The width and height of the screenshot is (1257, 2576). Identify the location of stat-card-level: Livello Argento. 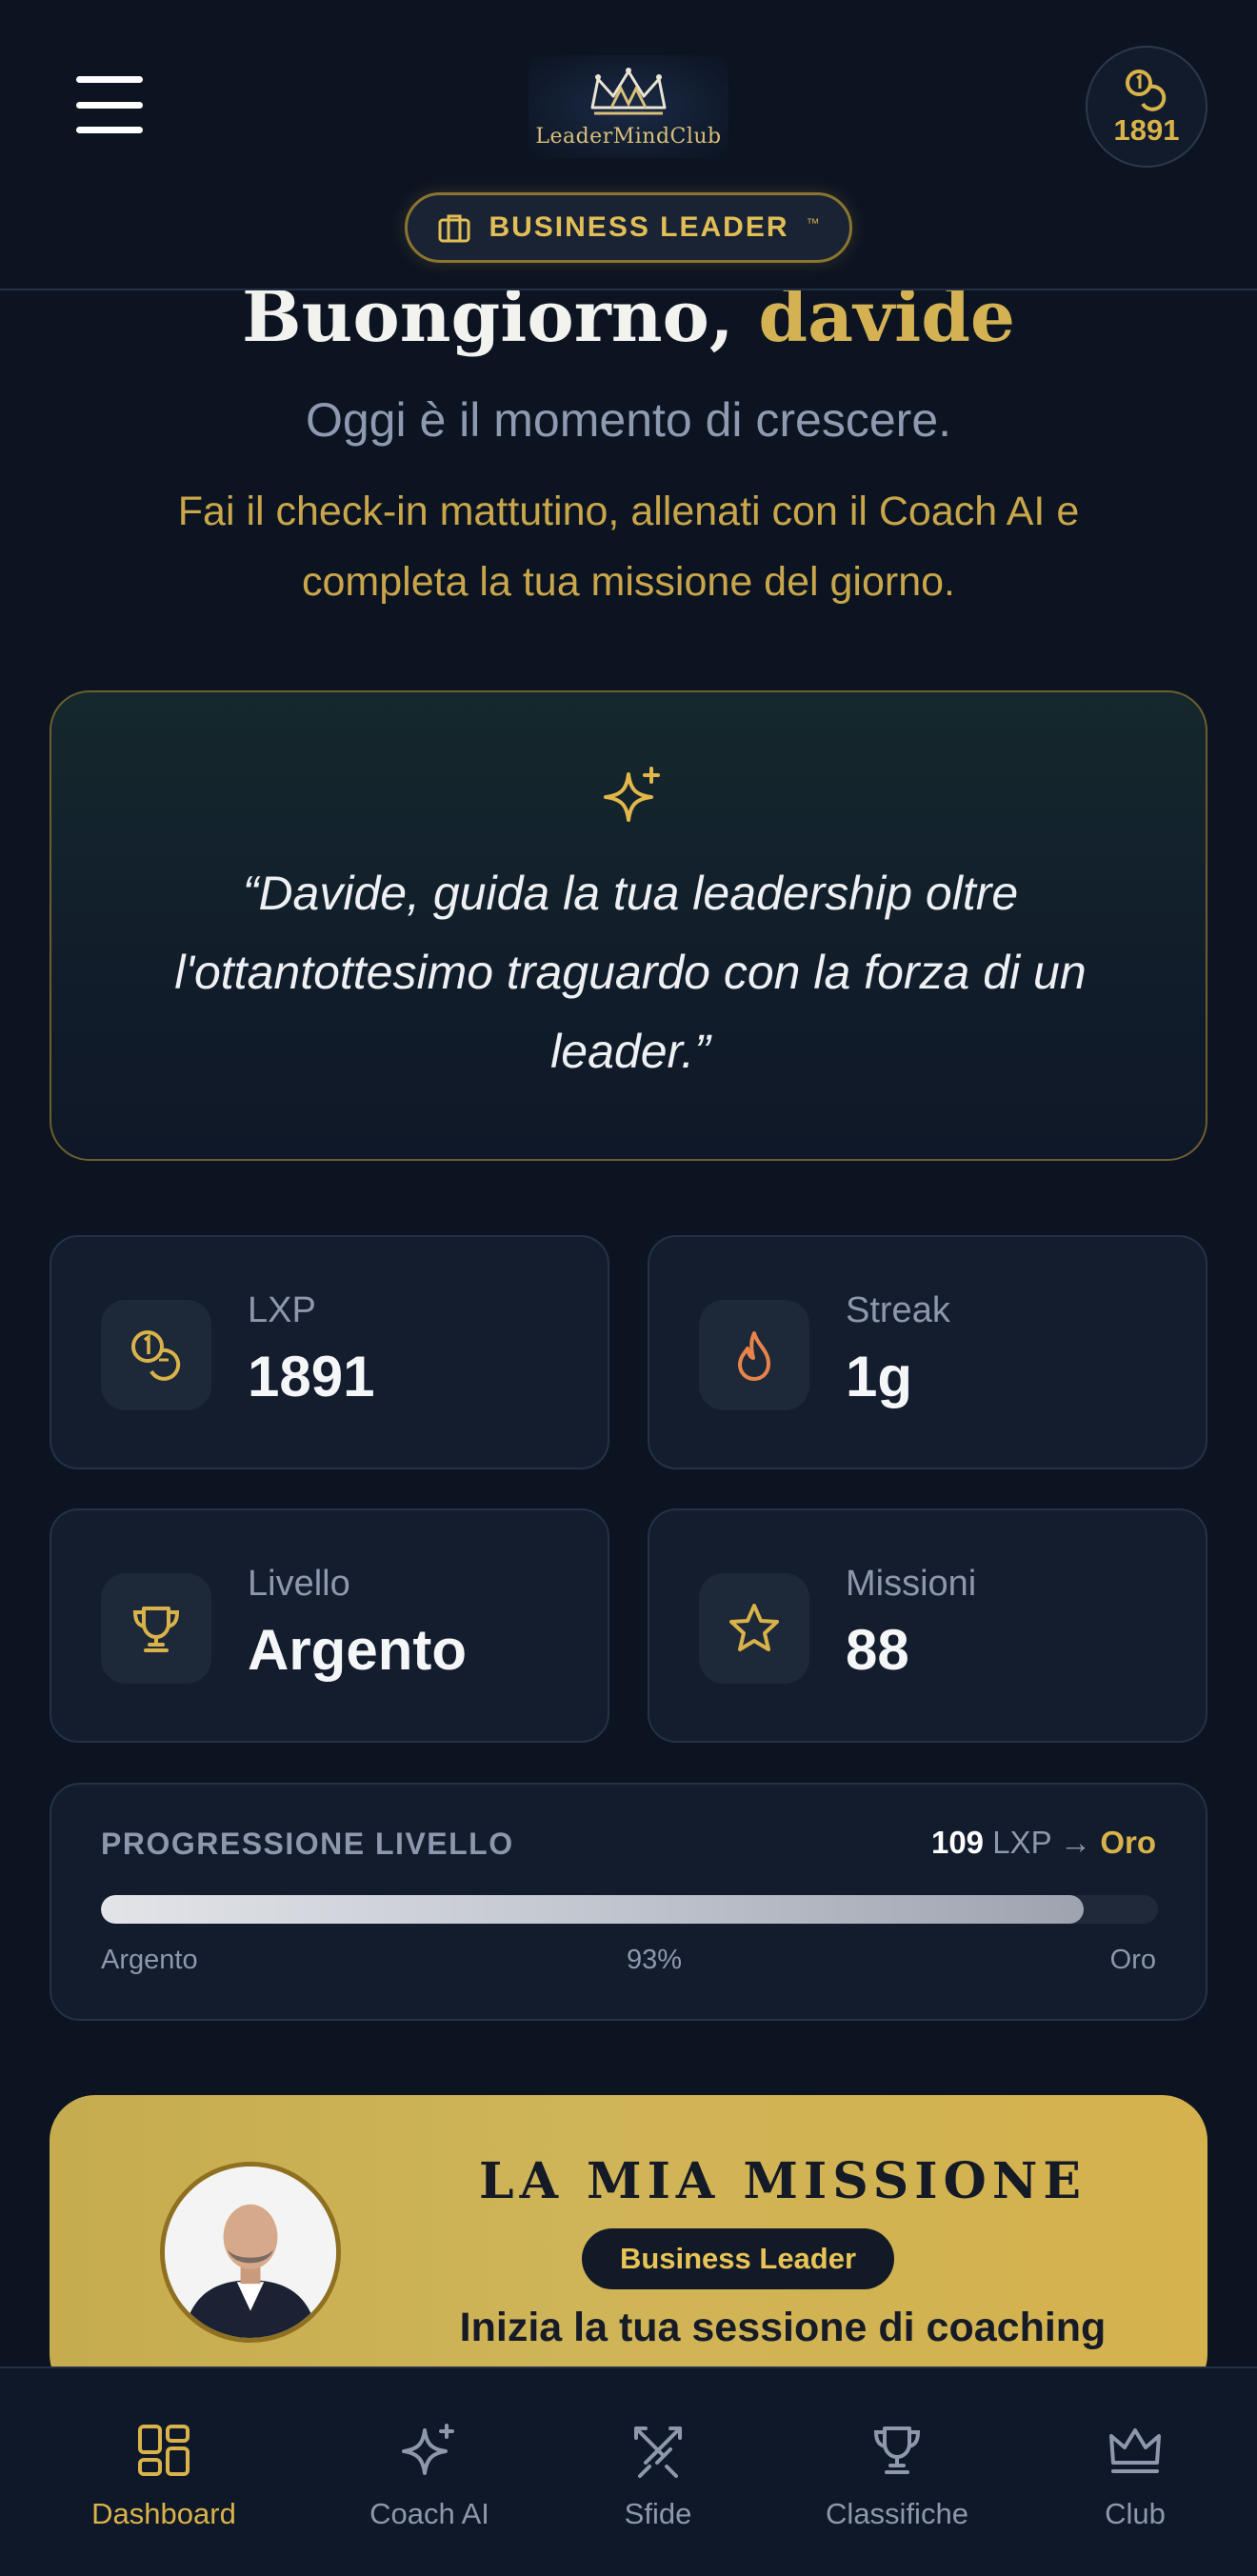
(329, 1625).